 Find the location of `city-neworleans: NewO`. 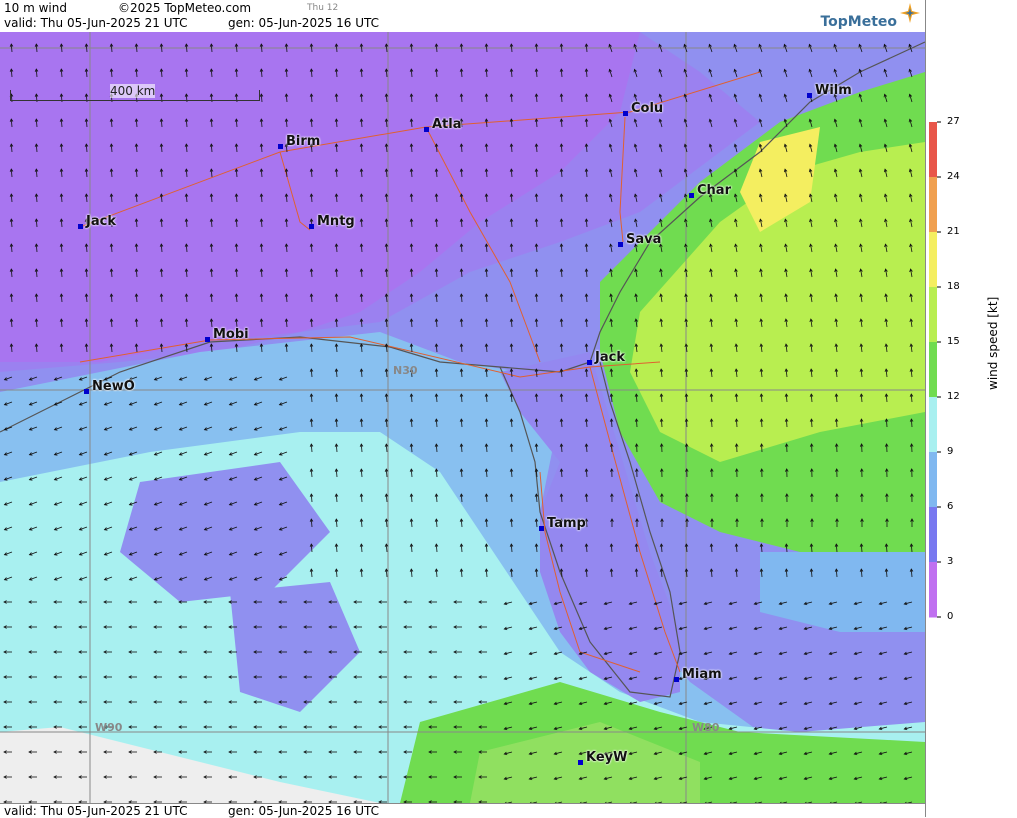

city-neworleans: NewO is located at coordinates (109, 386).